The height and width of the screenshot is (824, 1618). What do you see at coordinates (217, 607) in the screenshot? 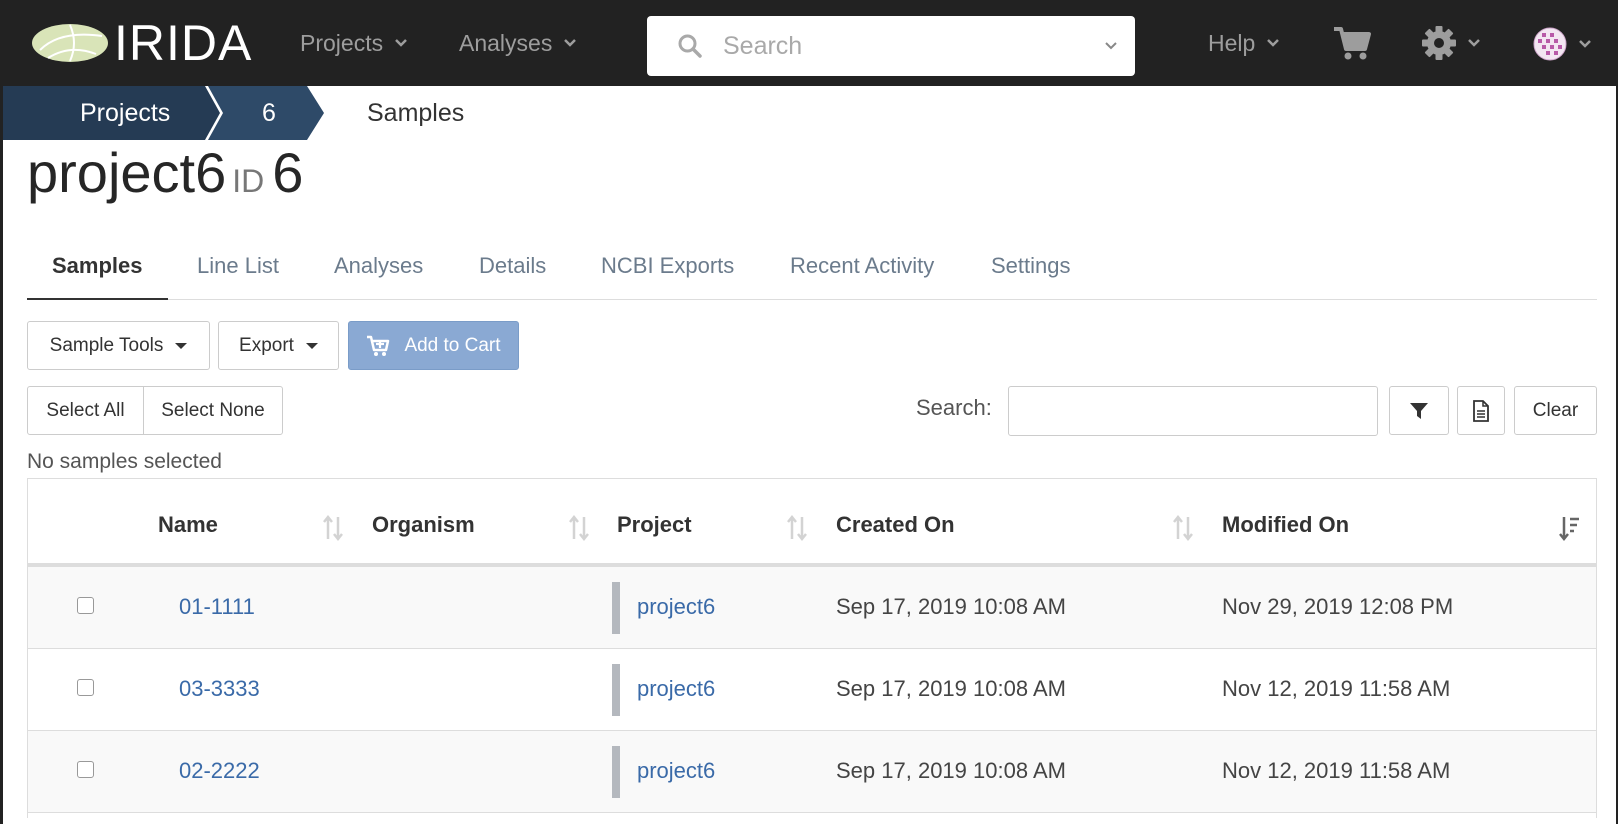
I see `sample-name-link: 01-1111` at bounding box center [217, 607].